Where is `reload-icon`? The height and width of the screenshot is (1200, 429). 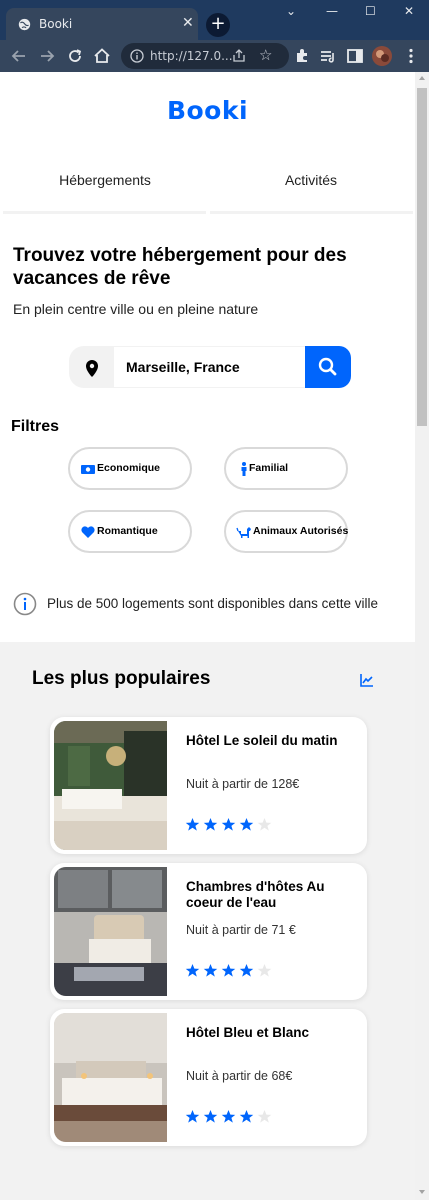
reload-icon is located at coordinates (75, 56).